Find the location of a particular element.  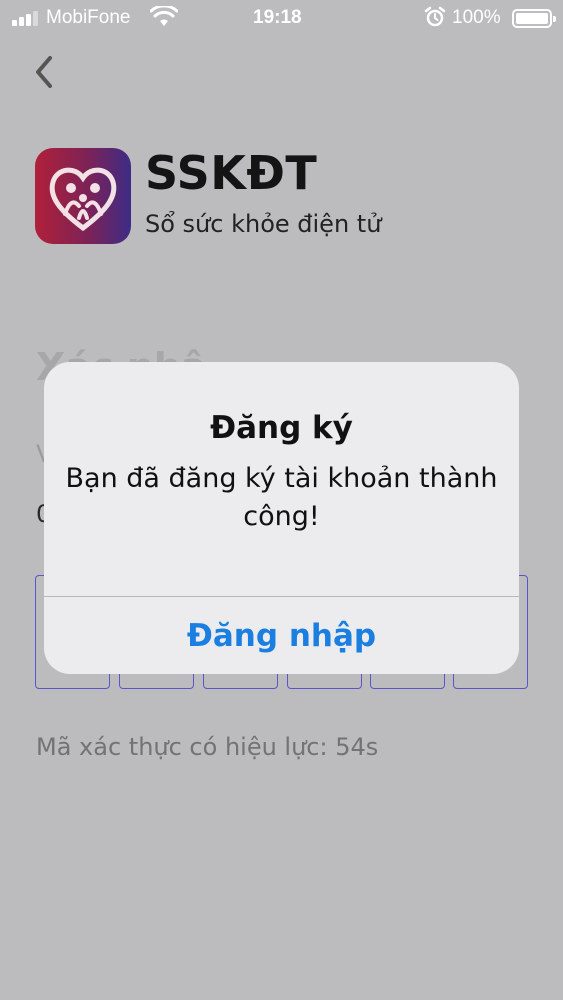

login-button: Đăng nhập is located at coordinates (281, 635).